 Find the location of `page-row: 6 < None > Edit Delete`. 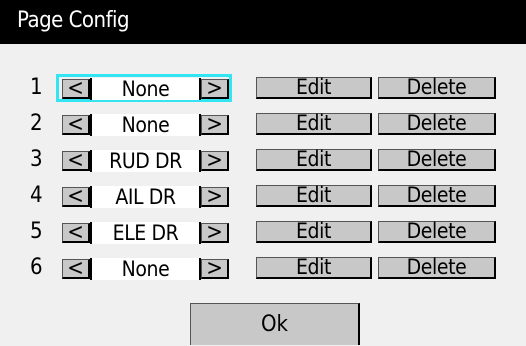

page-row: 6 < None > Edit Delete is located at coordinates (263, 268).